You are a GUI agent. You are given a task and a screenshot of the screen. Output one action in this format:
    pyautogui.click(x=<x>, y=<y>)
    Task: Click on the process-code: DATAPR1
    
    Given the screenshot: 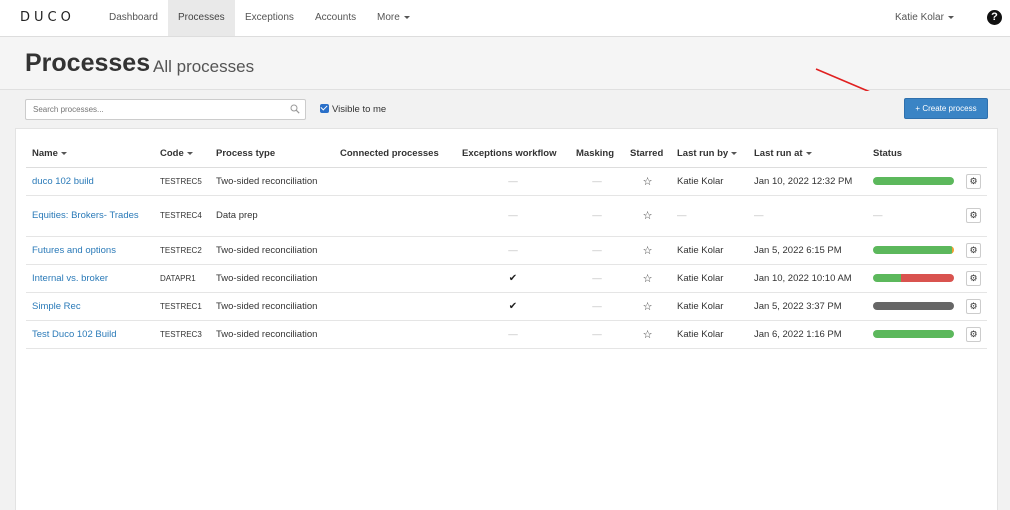 What is the action you would take?
    pyautogui.click(x=182, y=278)
    